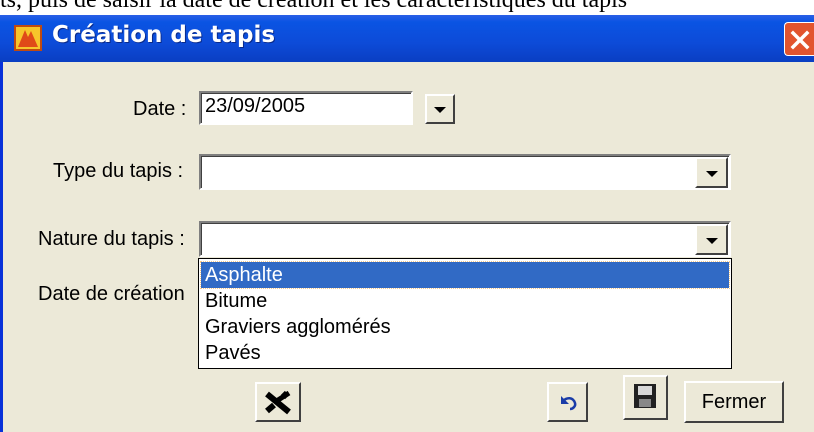 Image resolution: width=814 pixels, height=432 pixels. I want to click on type-dropdown-button, so click(711, 172).